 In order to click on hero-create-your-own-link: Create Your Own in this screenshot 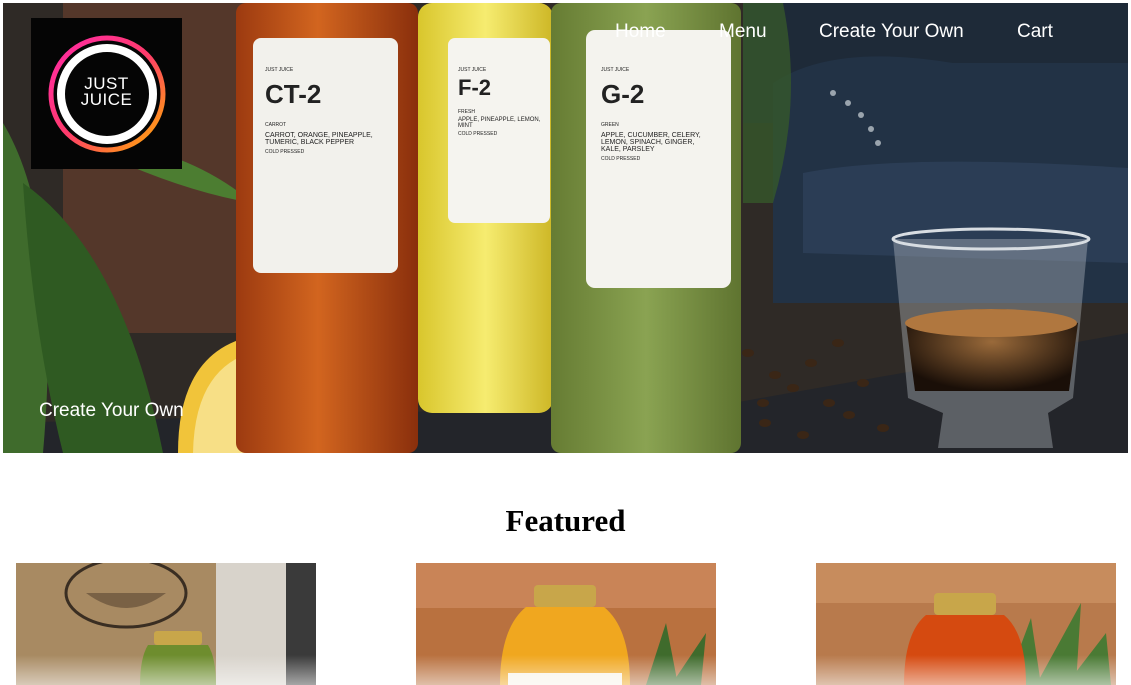, I will do `click(111, 411)`.